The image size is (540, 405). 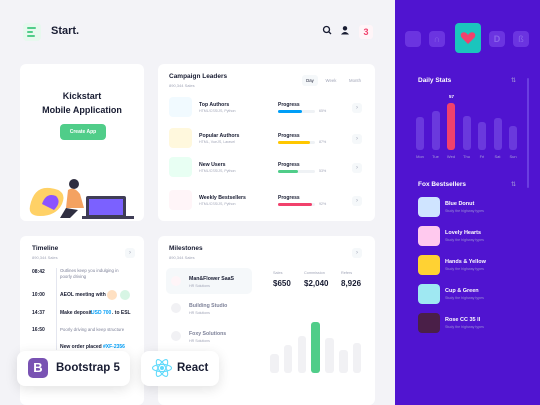 What do you see at coordinates (219, 136) in the screenshot?
I see `campaign-row-name: Popular Authors` at bounding box center [219, 136].